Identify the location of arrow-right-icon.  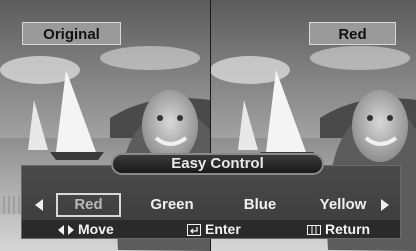
(385, 205).